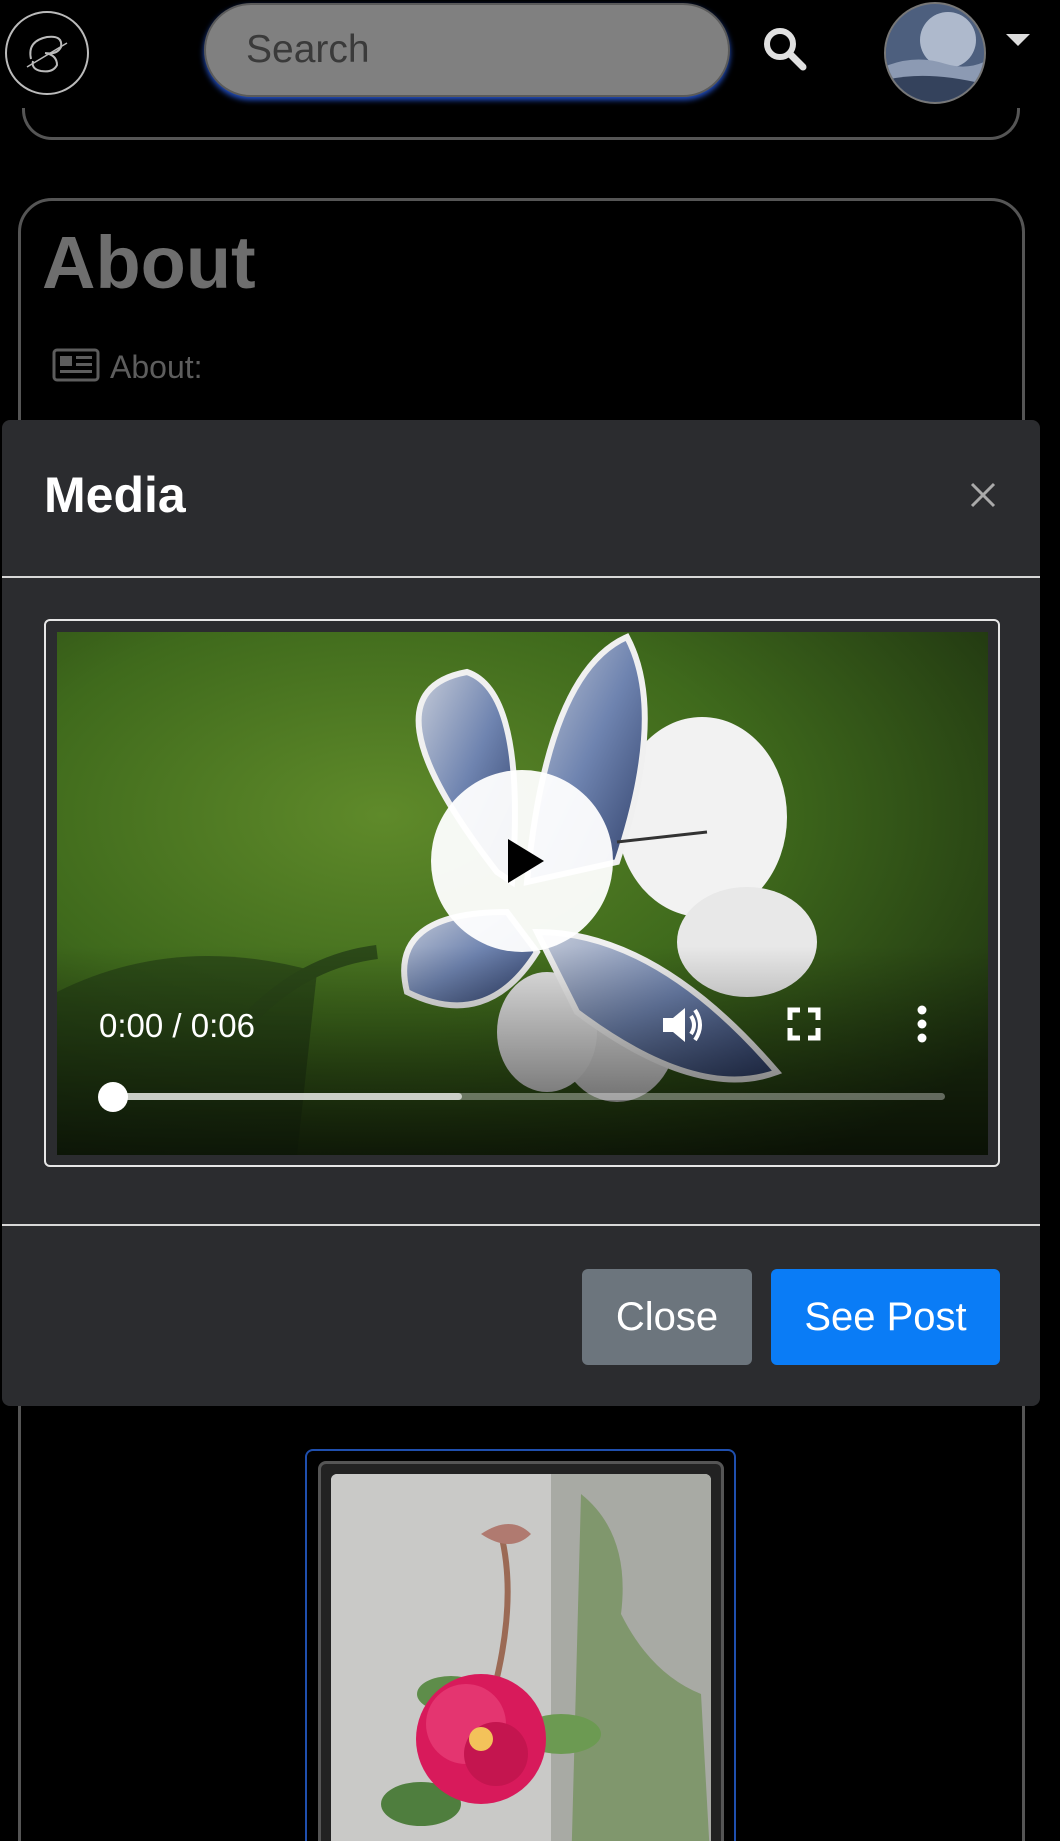 The image size is (1060, 1841). Describe the element at coordinates (1018, 40) in the screenshot. I see `caret-down-icon` at that location.